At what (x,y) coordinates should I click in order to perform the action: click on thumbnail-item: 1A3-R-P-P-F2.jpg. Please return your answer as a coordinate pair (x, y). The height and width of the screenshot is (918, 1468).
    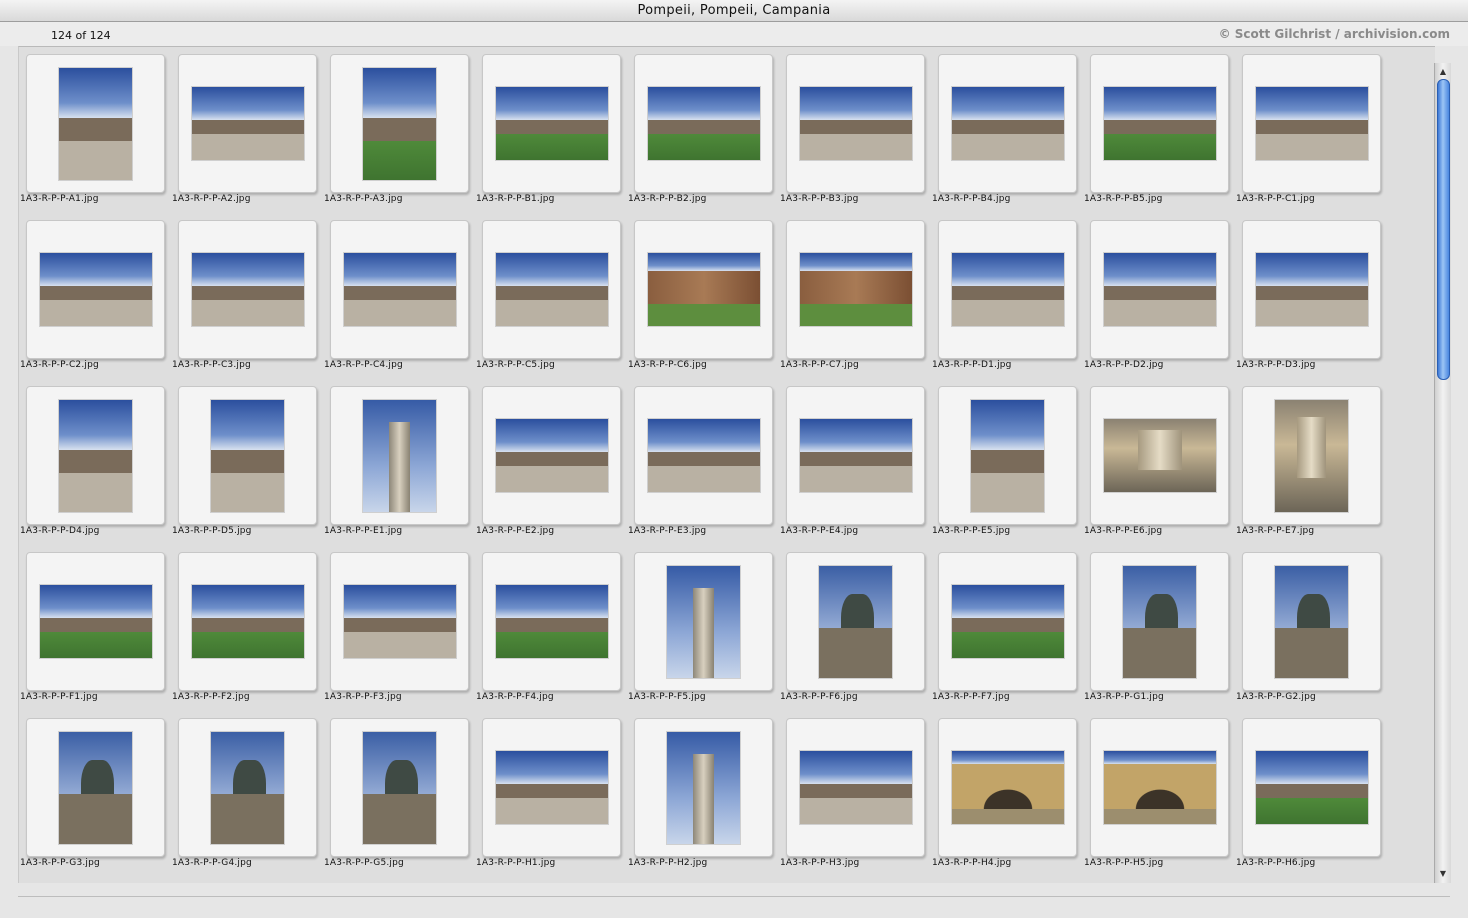
    Looking at the image, I should click on (247, 628).